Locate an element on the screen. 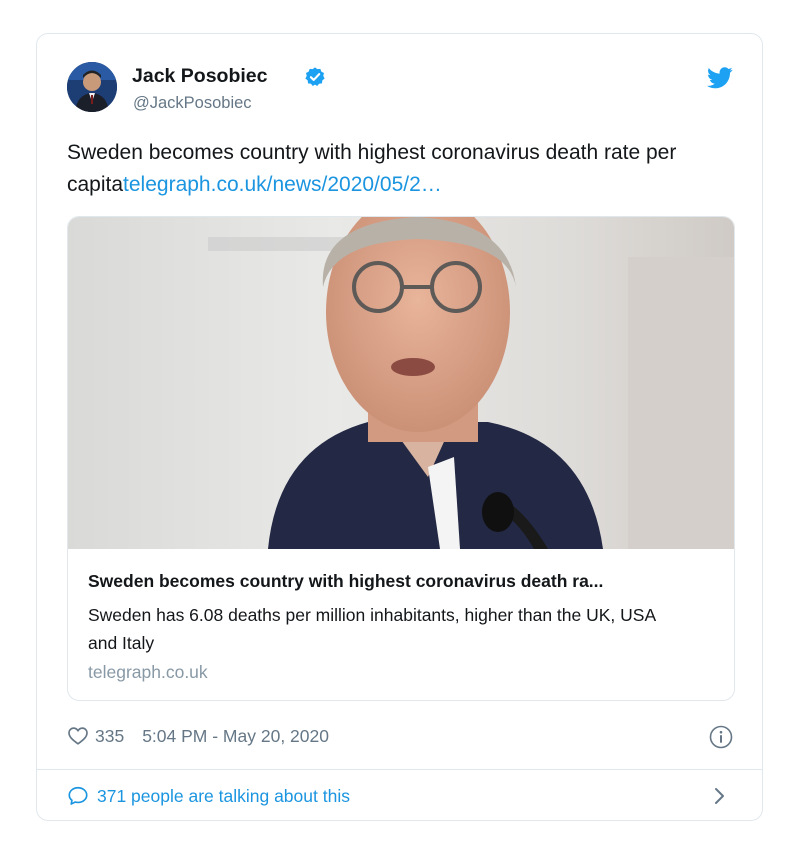 The width and height of the screenshot is (800, 858). talking-count-label: 371 people are talking about this is located at coordinates (223, 795).